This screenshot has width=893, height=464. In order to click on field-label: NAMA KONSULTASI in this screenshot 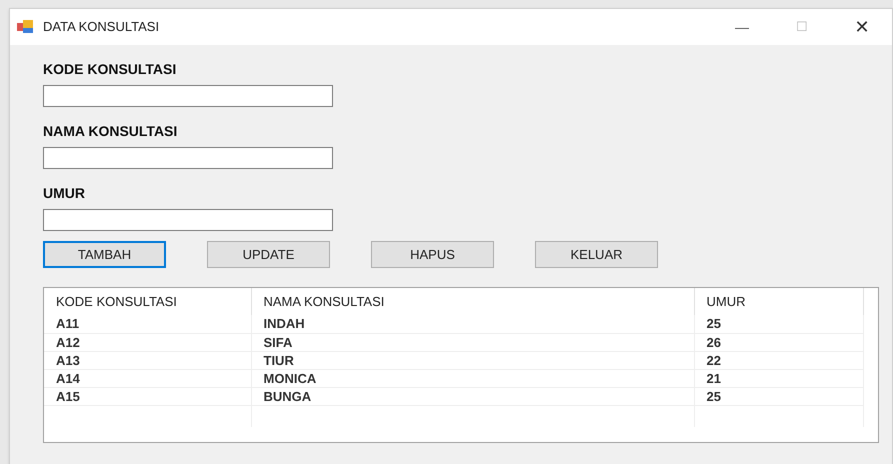, I will do `click(110, 131)`.